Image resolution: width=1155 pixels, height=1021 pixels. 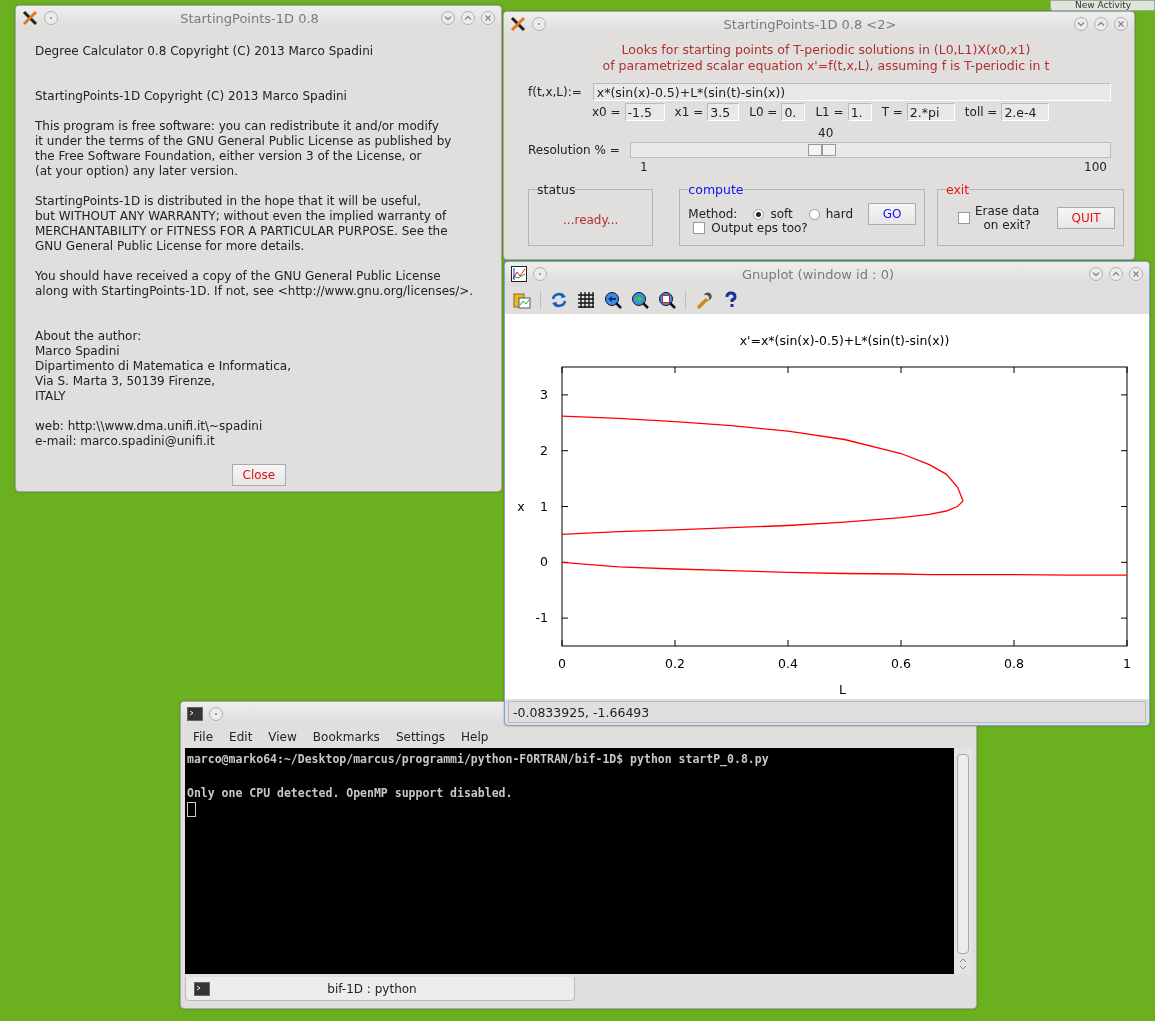 I want to click on checkbox-label: Erase data on exit?, so click(x=1007, y=218).